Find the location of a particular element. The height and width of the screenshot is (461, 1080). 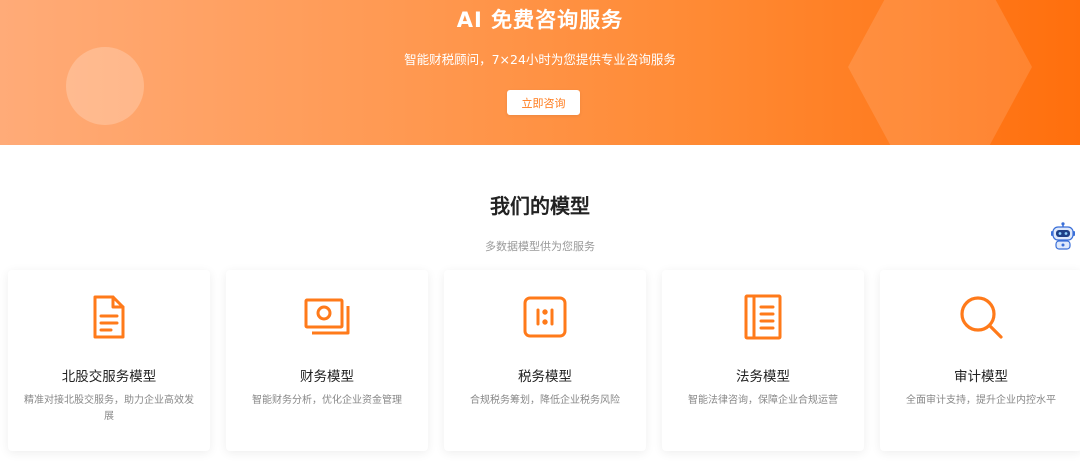

banner-subtitle: 智能财税顾问，7×24小时为您提供专业咨询服务 is located at coordinates (540, 59).